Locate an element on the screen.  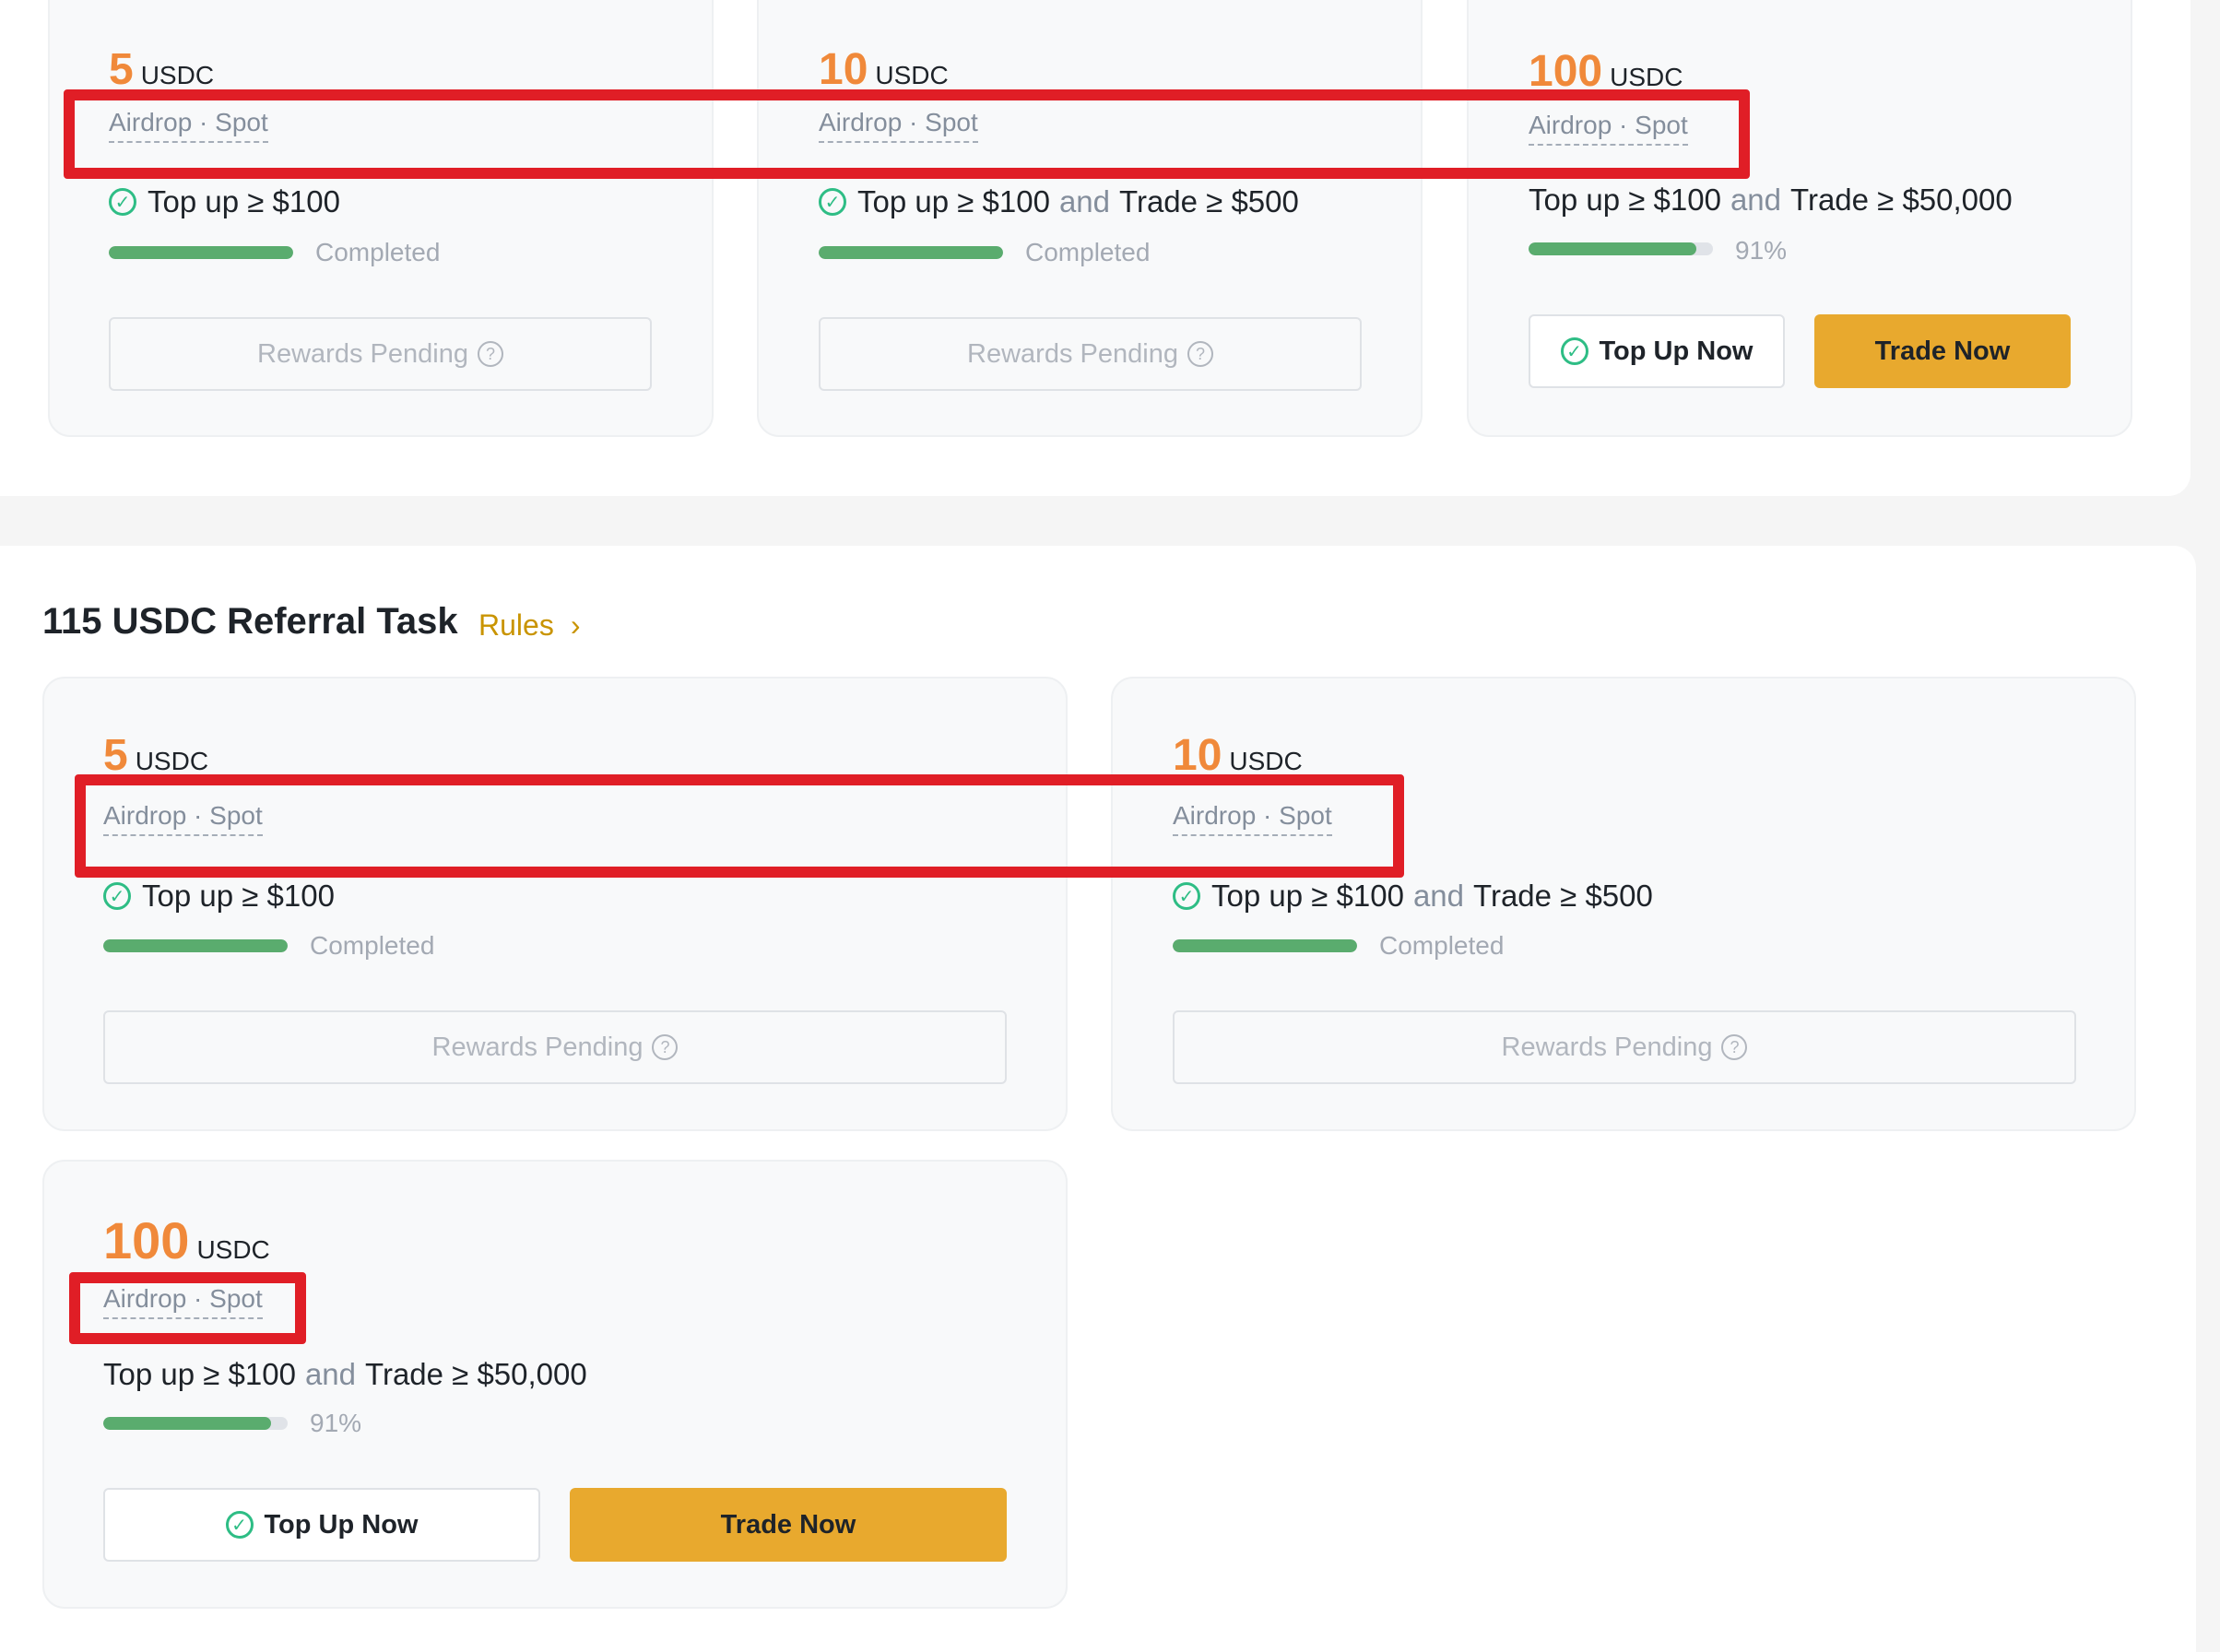
section-title: 115 USDC Referral Task is located at coordinates (250, 621).